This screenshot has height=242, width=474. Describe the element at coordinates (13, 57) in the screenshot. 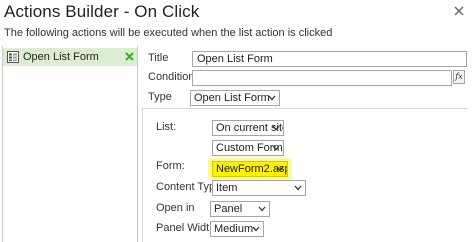

I see `form-icon` at that location.